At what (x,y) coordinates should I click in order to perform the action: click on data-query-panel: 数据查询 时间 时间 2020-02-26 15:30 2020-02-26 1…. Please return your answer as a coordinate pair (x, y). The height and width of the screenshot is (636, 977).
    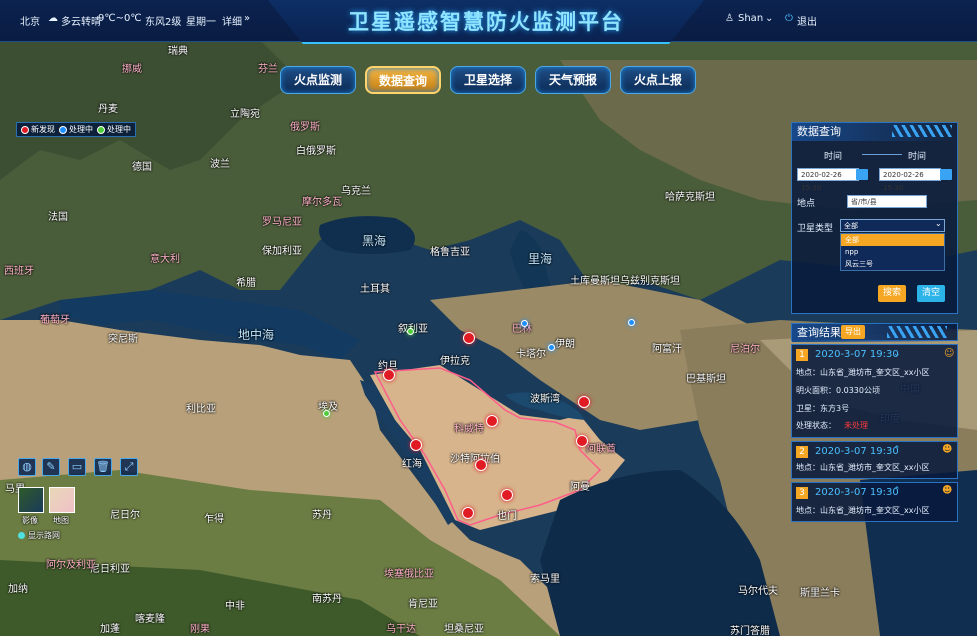
    Looking at the image, I should click on (874, 218).